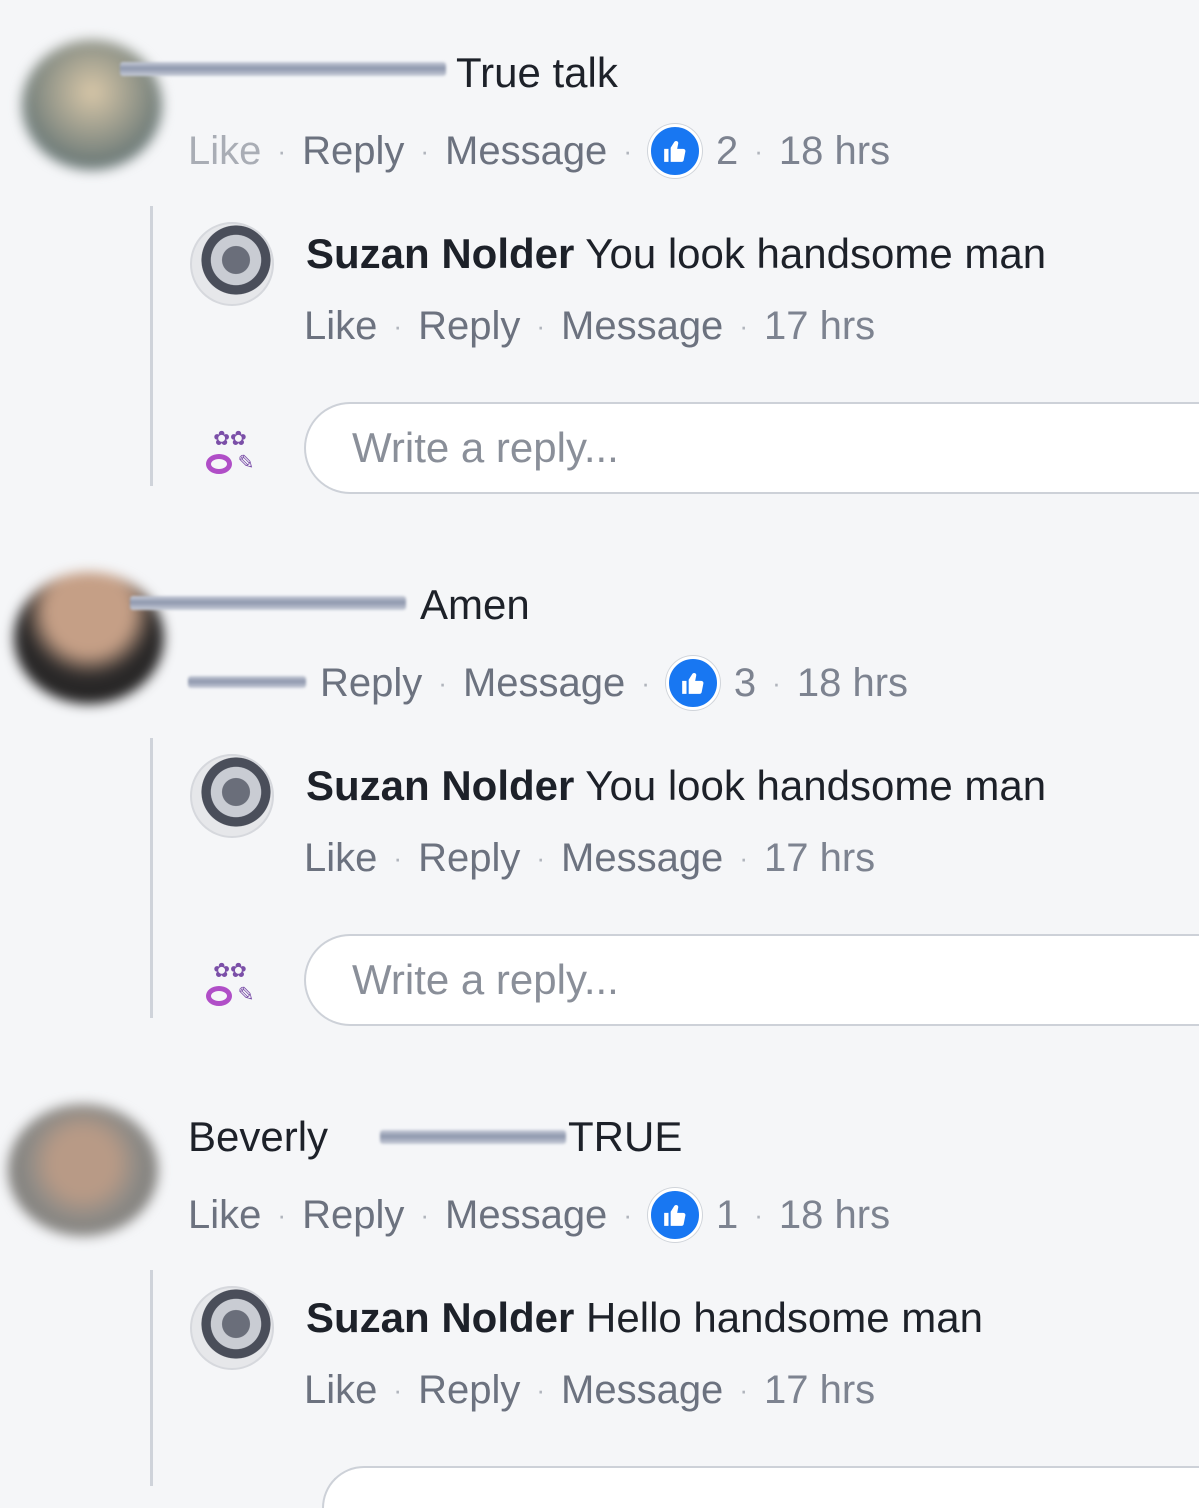  I want to click on comment-text: TRUE, so click(625, 1136).